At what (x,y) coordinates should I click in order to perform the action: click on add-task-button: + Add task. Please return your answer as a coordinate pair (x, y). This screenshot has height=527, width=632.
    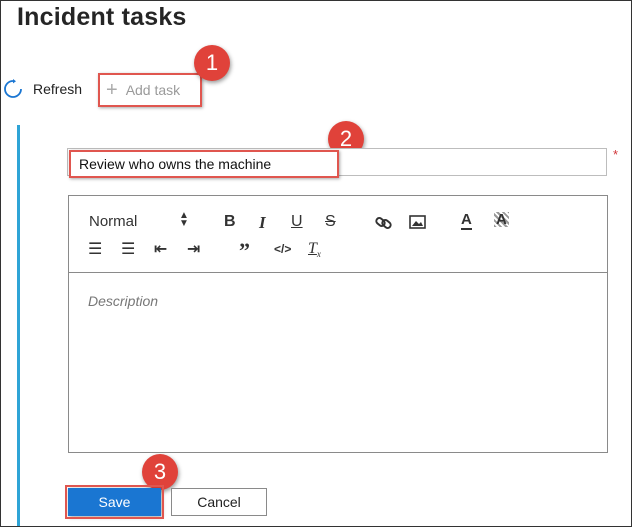
    Looking at the image, I should click on (150, 90).